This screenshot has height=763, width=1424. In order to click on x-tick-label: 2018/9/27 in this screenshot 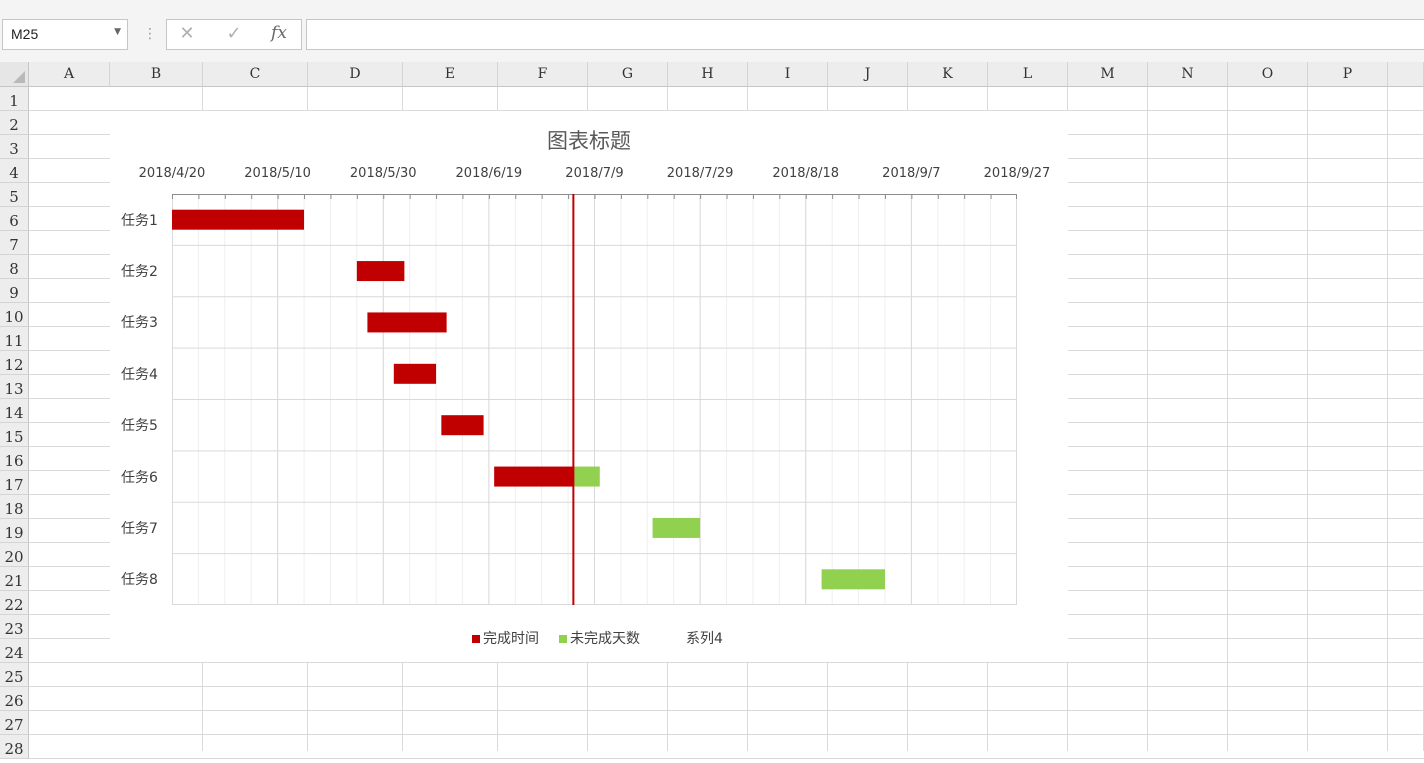, I will do `click(1017, 173)`.